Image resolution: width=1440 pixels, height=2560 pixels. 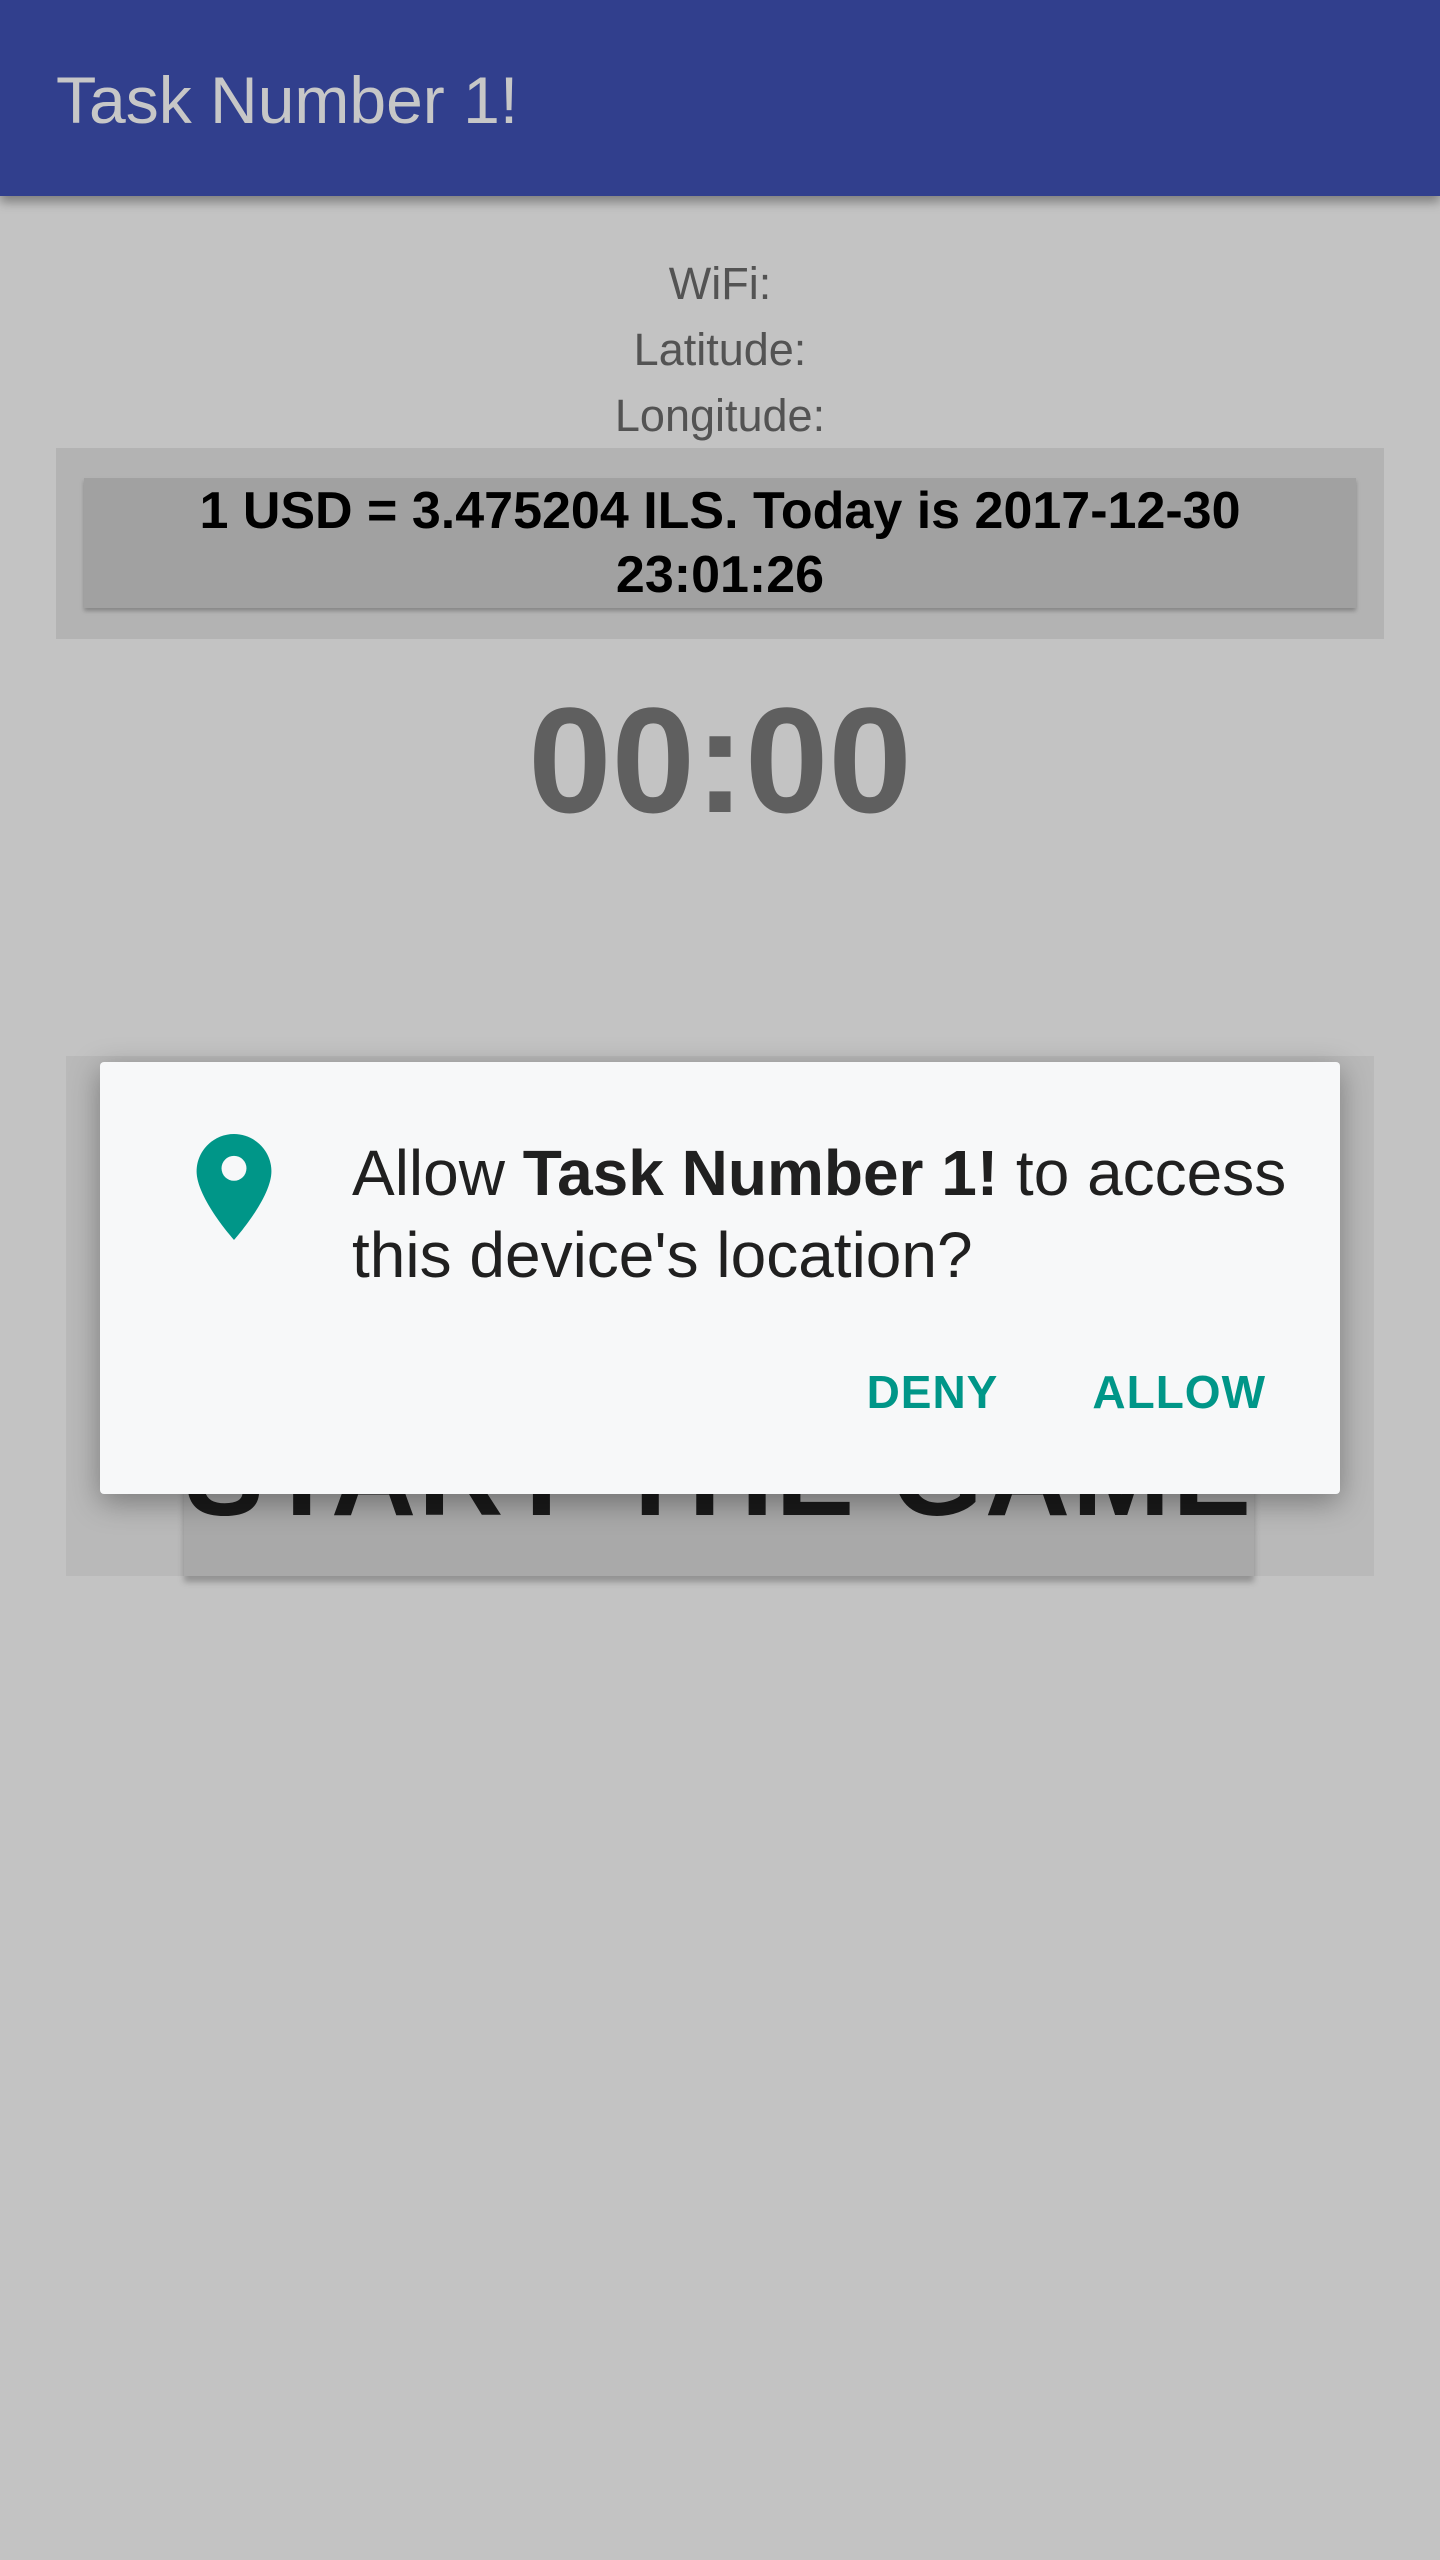 What do you see at coordinates (933, 1392) in the screenshot?
I see `deny-button: DENY` at bounding box center [933, 1392].